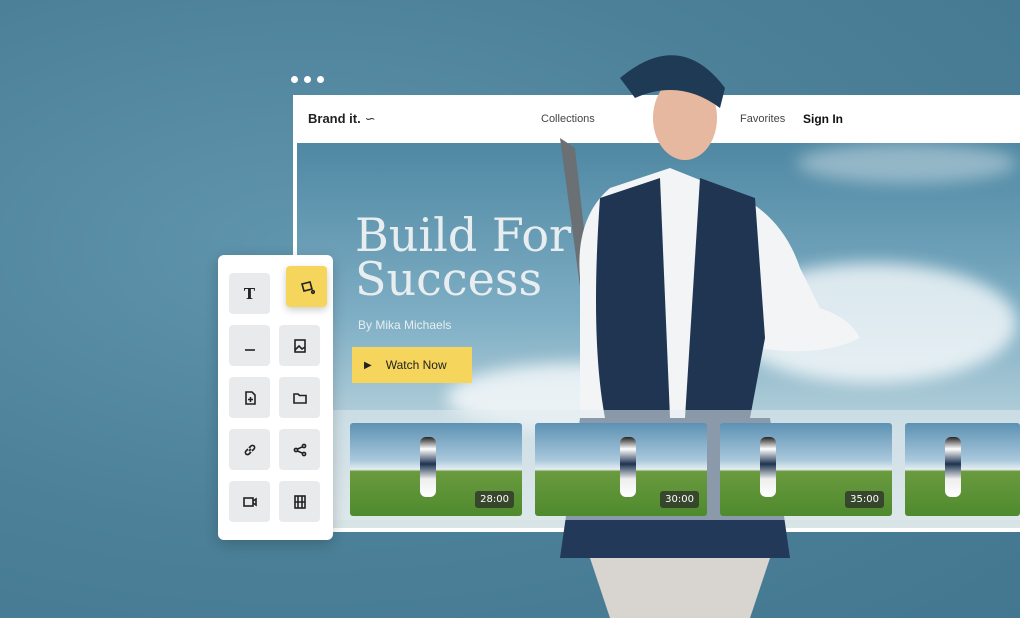  I want to click on video-button, so click(249, 501).